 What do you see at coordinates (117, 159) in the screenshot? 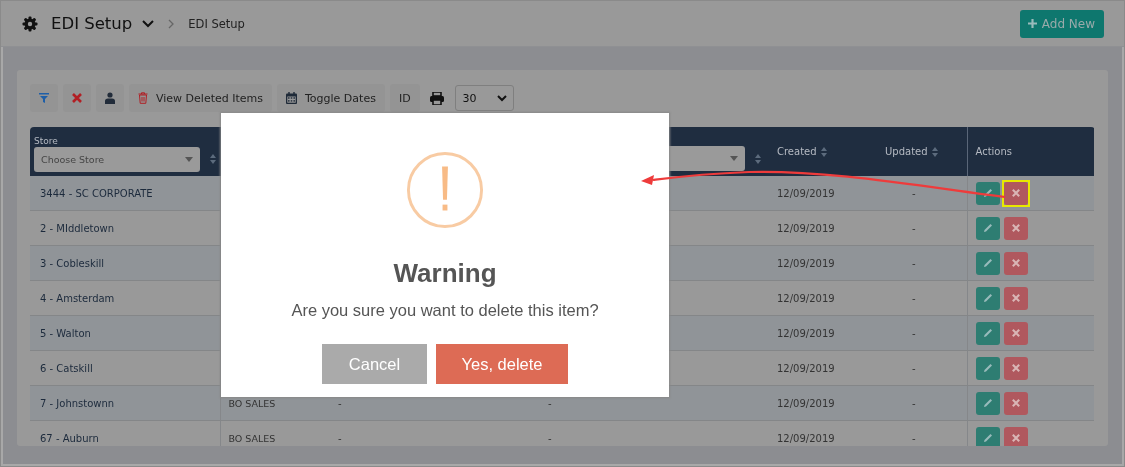
I see `store-filter-select: Choose Store` at bounding box center [117, 159].